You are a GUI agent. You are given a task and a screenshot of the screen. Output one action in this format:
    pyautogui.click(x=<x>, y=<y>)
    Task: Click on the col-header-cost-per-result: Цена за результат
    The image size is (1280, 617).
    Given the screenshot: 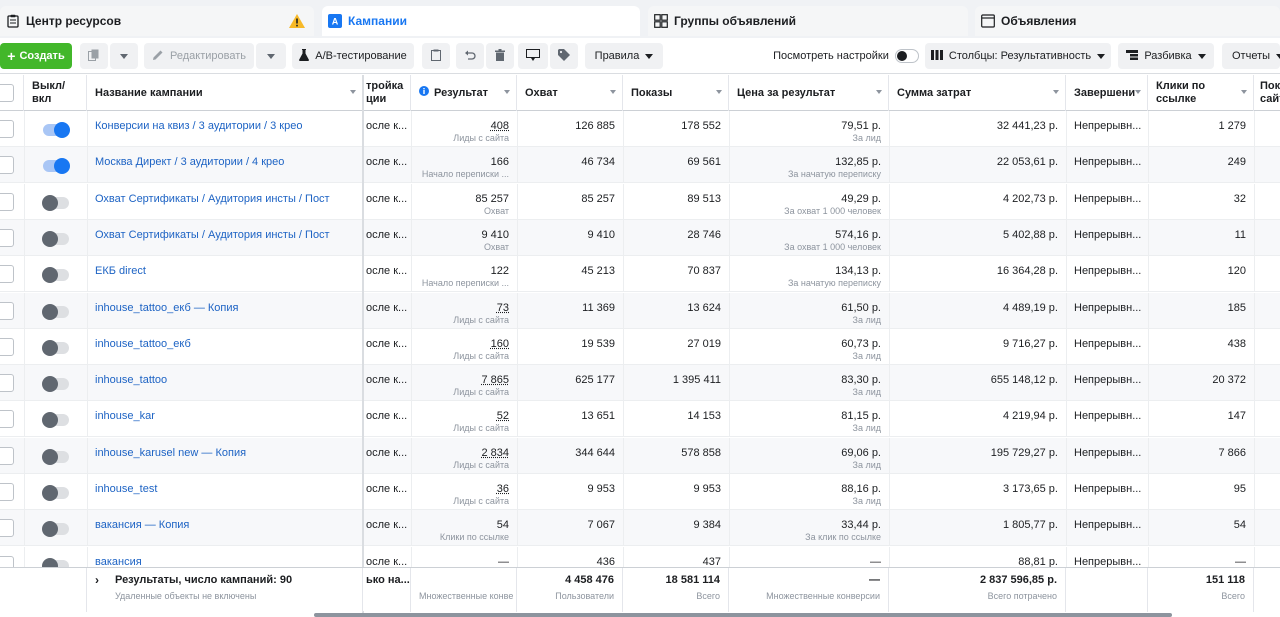 What is the action you would take?
    pyautogui.click(x=809, y=93)
    